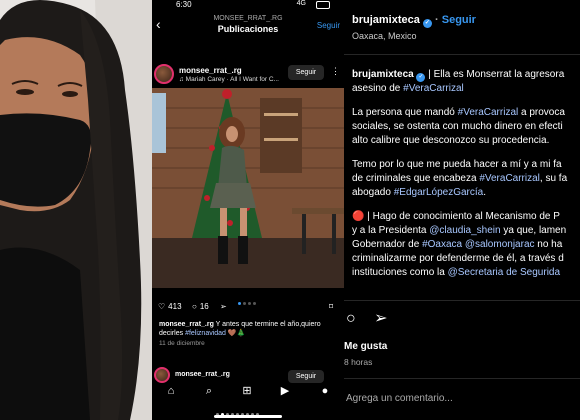 The width and height of the screenshot is (580, 420). I want to click on home-icon: ⌂, so click(171, 391).